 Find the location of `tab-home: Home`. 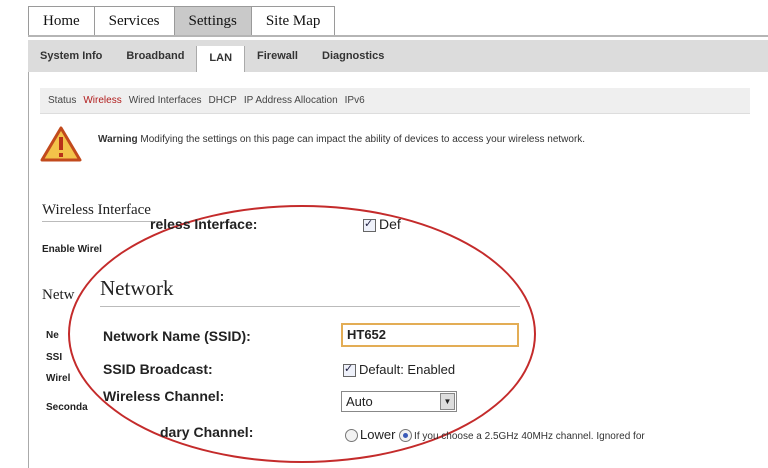

tab-home: Home is located at coordinates (61, 20).